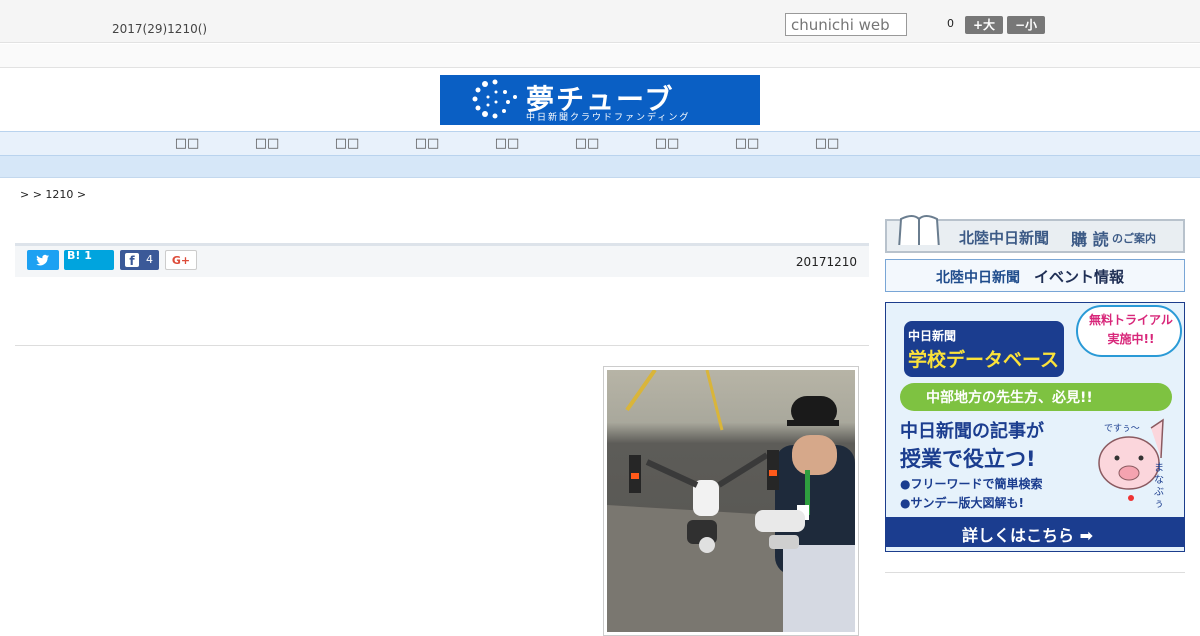 The width and height of the screenshot is (1200, 636). Describe the element at coordinates (507, 143) in the screenshot. I see `nav-item-5: □□` at that location.